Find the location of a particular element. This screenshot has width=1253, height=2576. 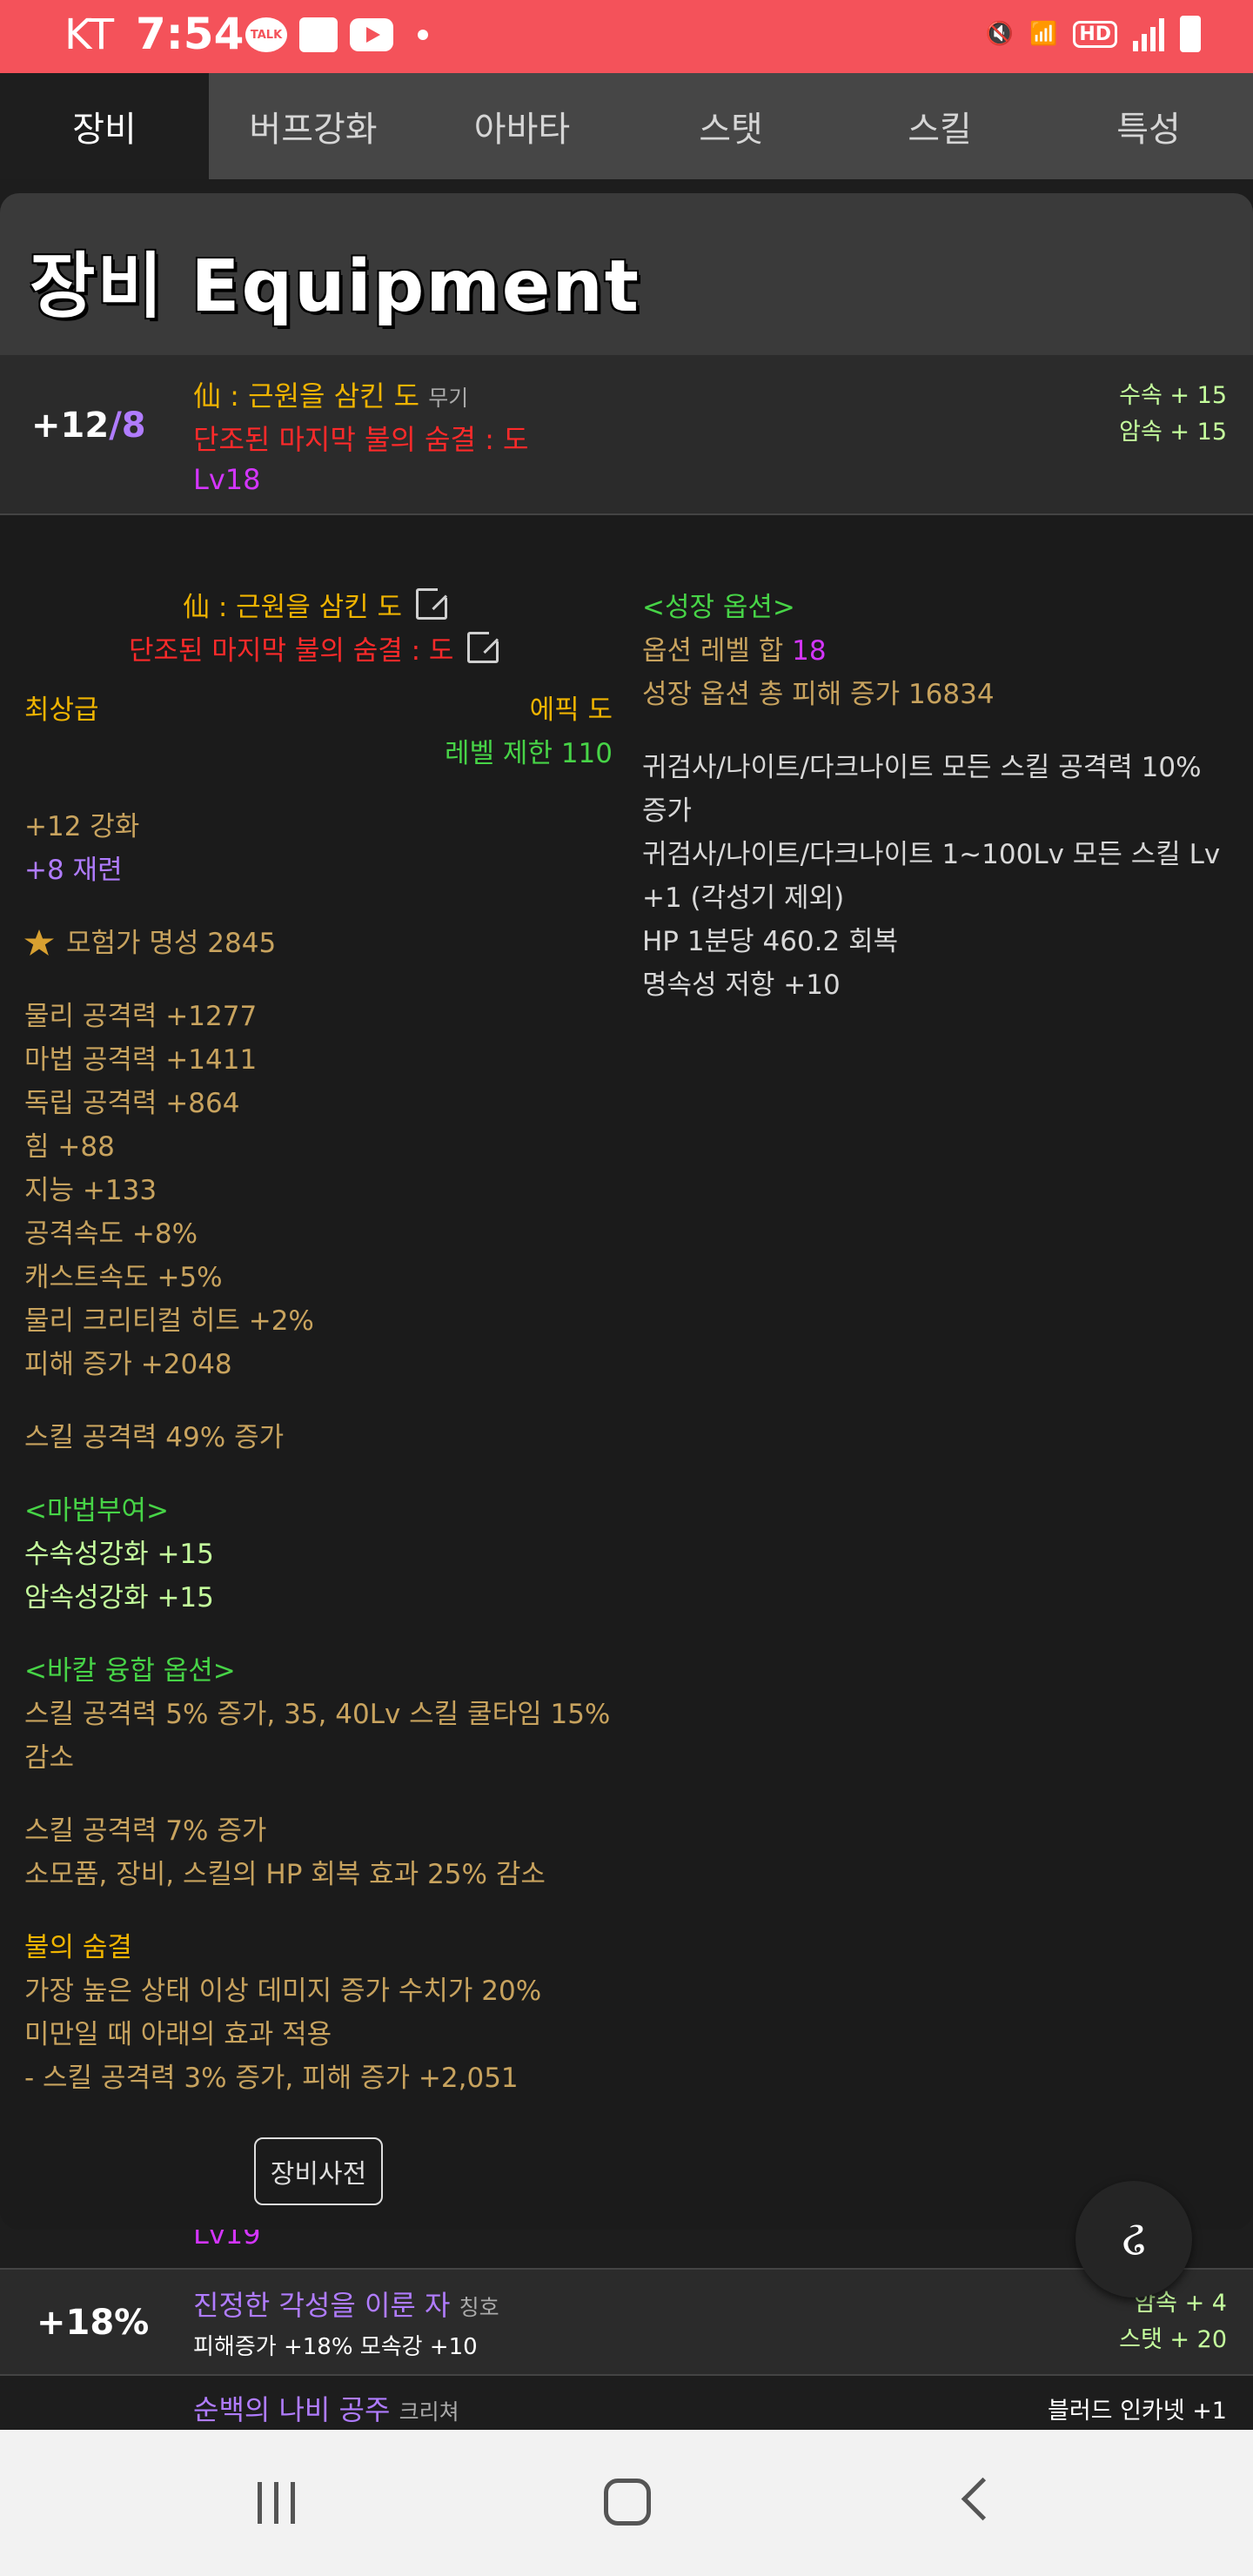

tab-stats: 스탯 is located at coordinates (730, 126).